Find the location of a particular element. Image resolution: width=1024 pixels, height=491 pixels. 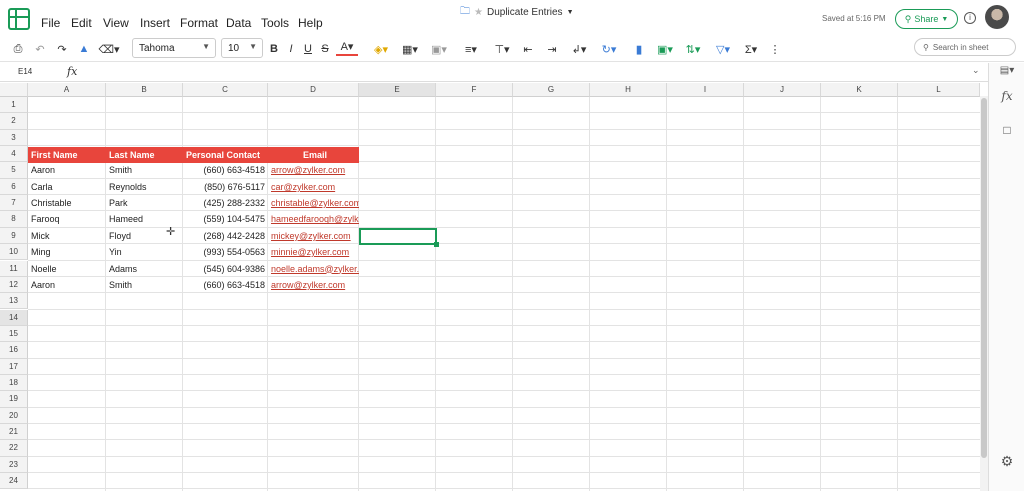

menu-insert: Insert is located at coordinates (155, 23).